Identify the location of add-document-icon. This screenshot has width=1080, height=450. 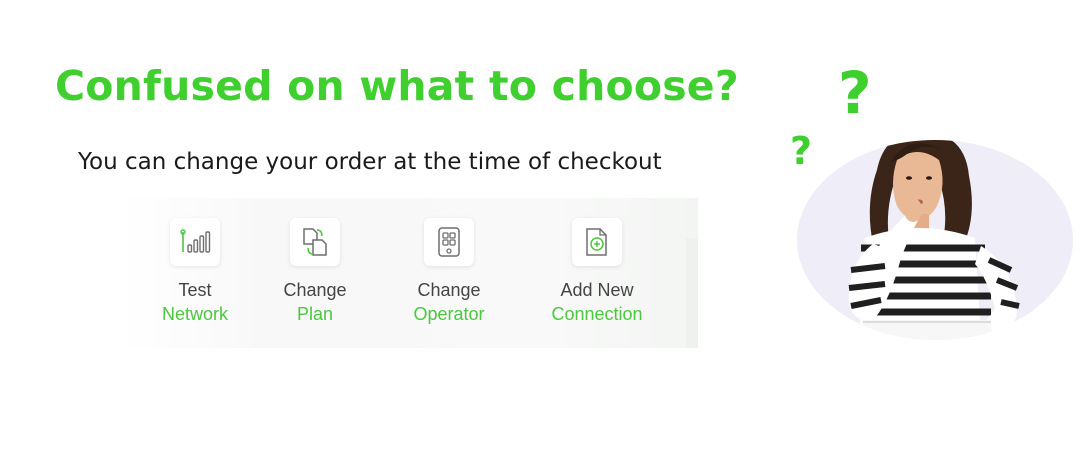
(596, 242).